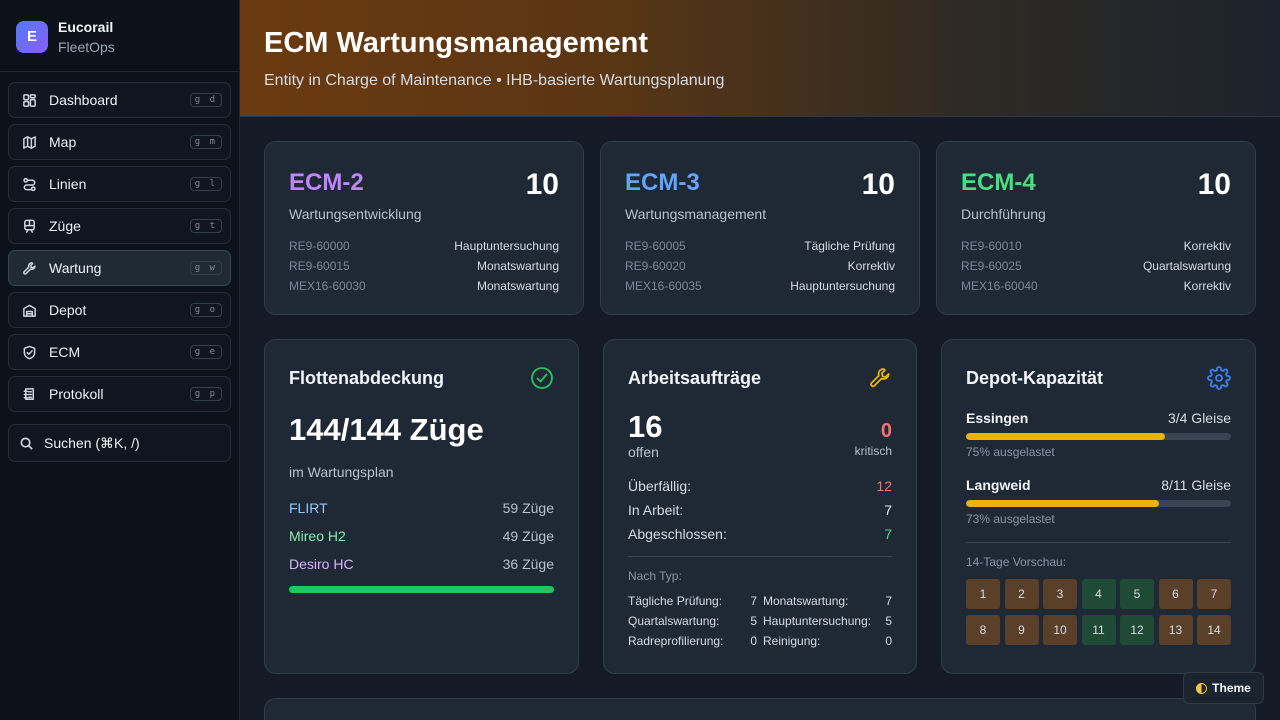 The width and height of the screenshot is (1280, 720). Describe the element at coordinates (1196, 485) in the screenshot. I see `depot-tracks: 8/11 Gleise` at that location.